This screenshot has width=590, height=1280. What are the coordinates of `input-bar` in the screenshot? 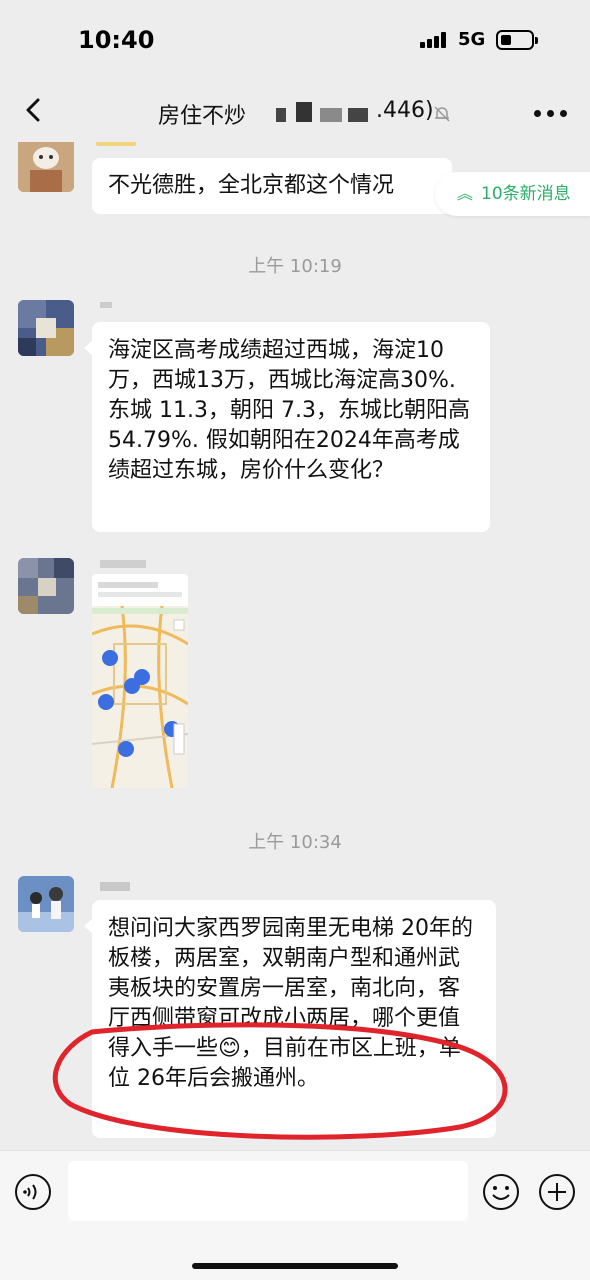 It's located at (295, 1215).